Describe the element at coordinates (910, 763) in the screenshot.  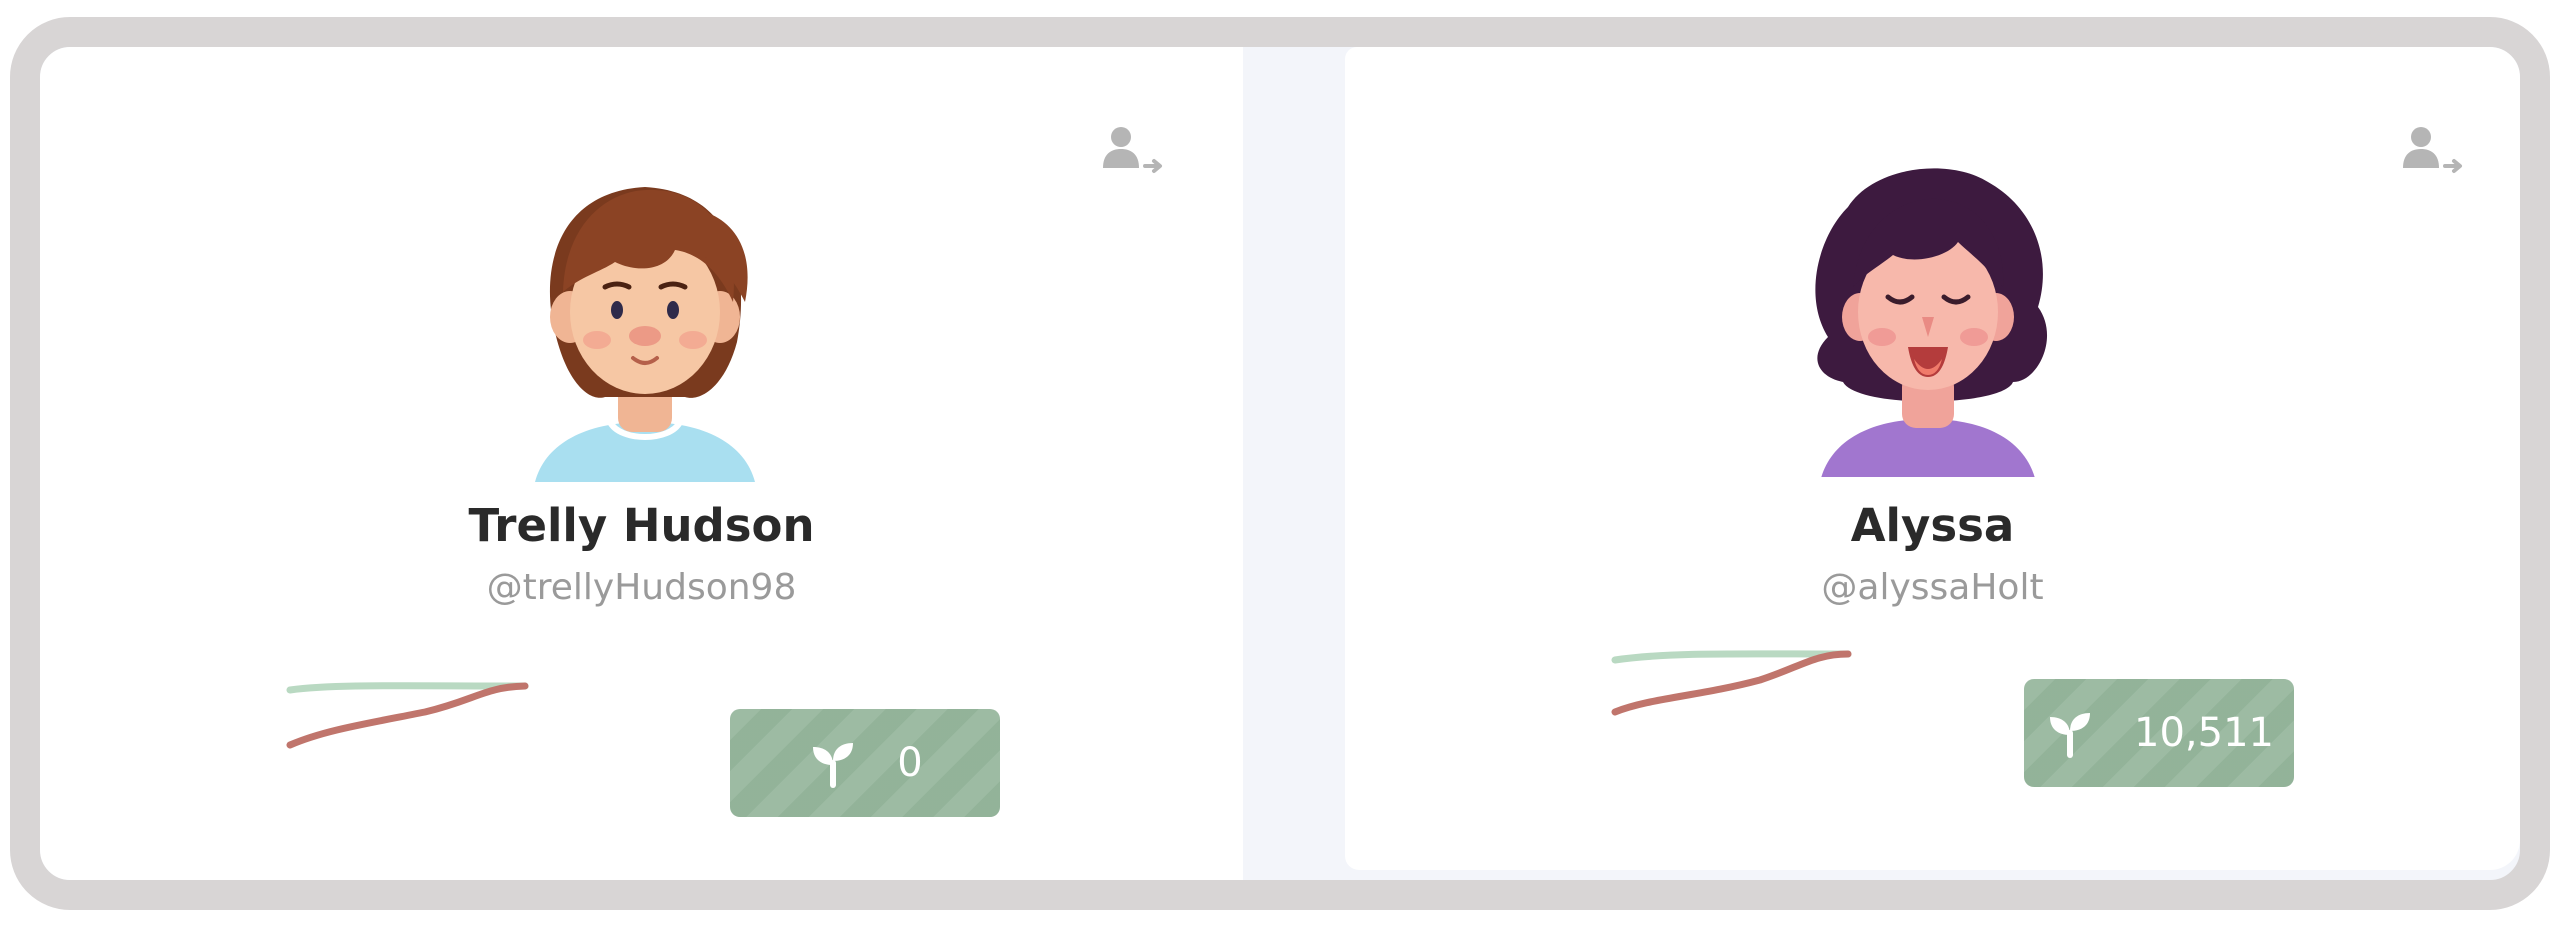
I see `points-value: 0` at that location.